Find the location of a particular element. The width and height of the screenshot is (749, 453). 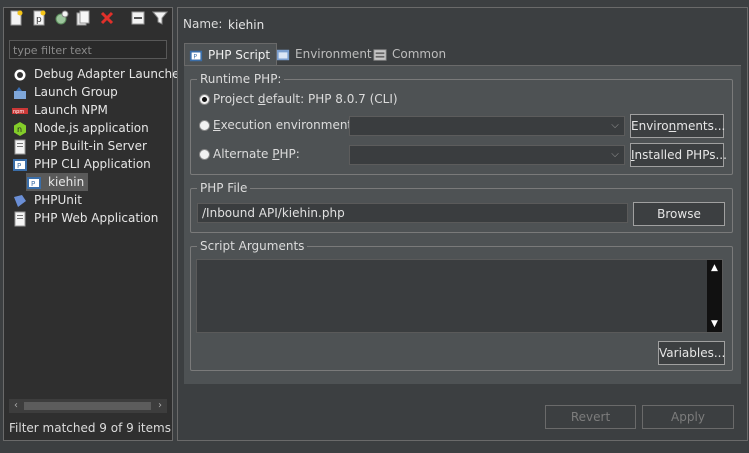

svg-text: n is located at coordinates (19, 129).